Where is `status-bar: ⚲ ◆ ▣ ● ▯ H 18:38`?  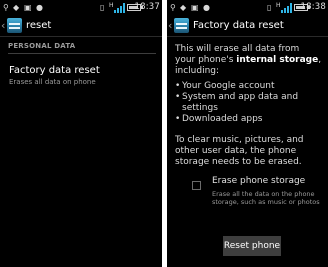 status-bar: ⚲ ◆ ▣ ● ▯ H 18:38 is located at coordinates (247, 8).